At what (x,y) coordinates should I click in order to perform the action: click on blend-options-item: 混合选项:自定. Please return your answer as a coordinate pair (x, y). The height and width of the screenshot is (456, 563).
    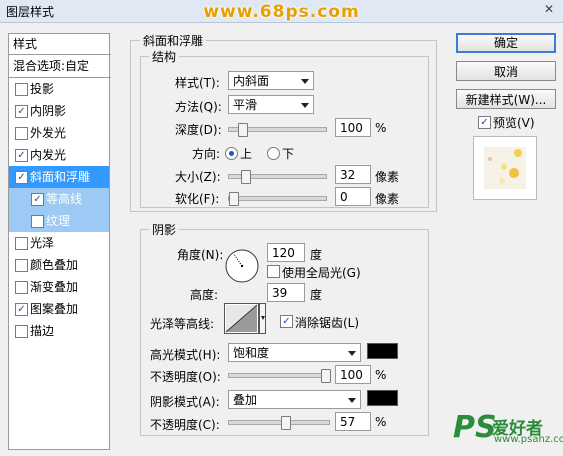
    Looking at the image, I should click on (60, 66).